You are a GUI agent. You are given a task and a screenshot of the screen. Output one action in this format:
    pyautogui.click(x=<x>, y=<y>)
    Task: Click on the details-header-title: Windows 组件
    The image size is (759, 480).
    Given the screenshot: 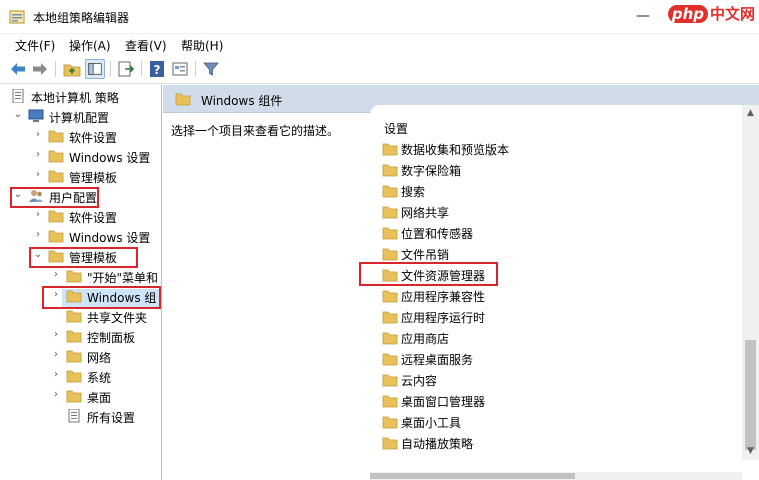 What is the action you would take?
    pyautogui.click(x=242, y=101)
    